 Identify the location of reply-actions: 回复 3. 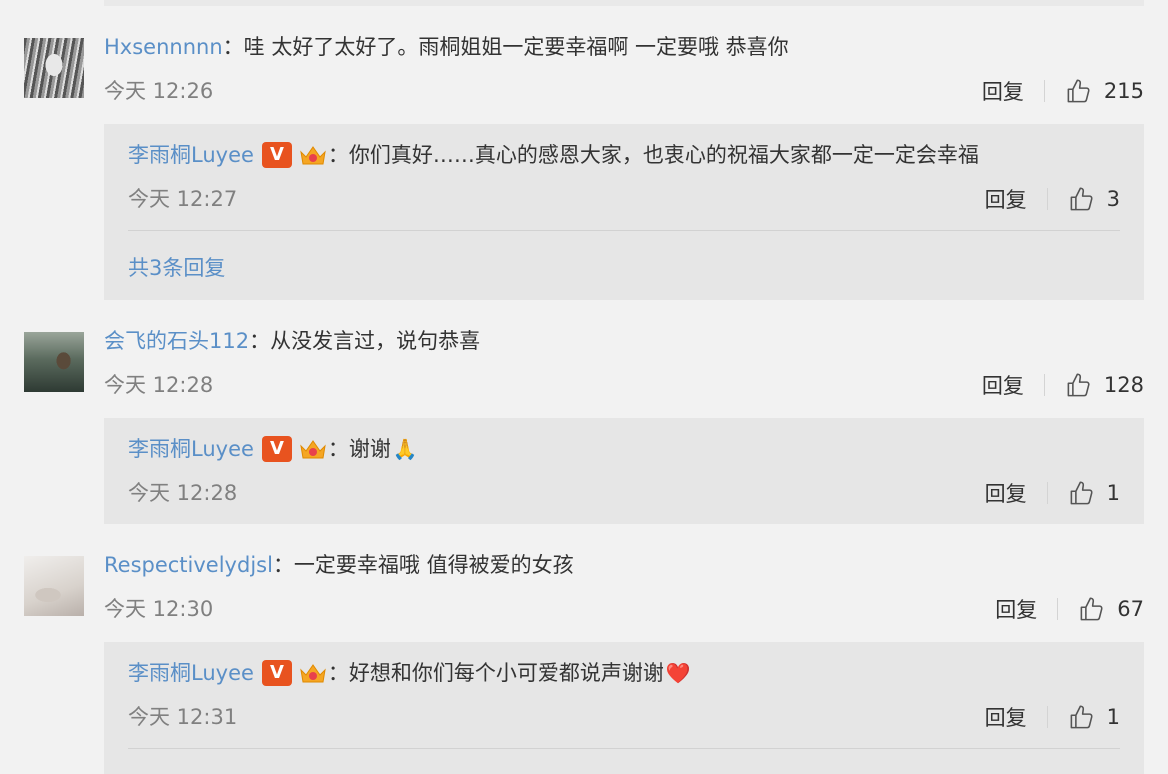
(1052, 199).